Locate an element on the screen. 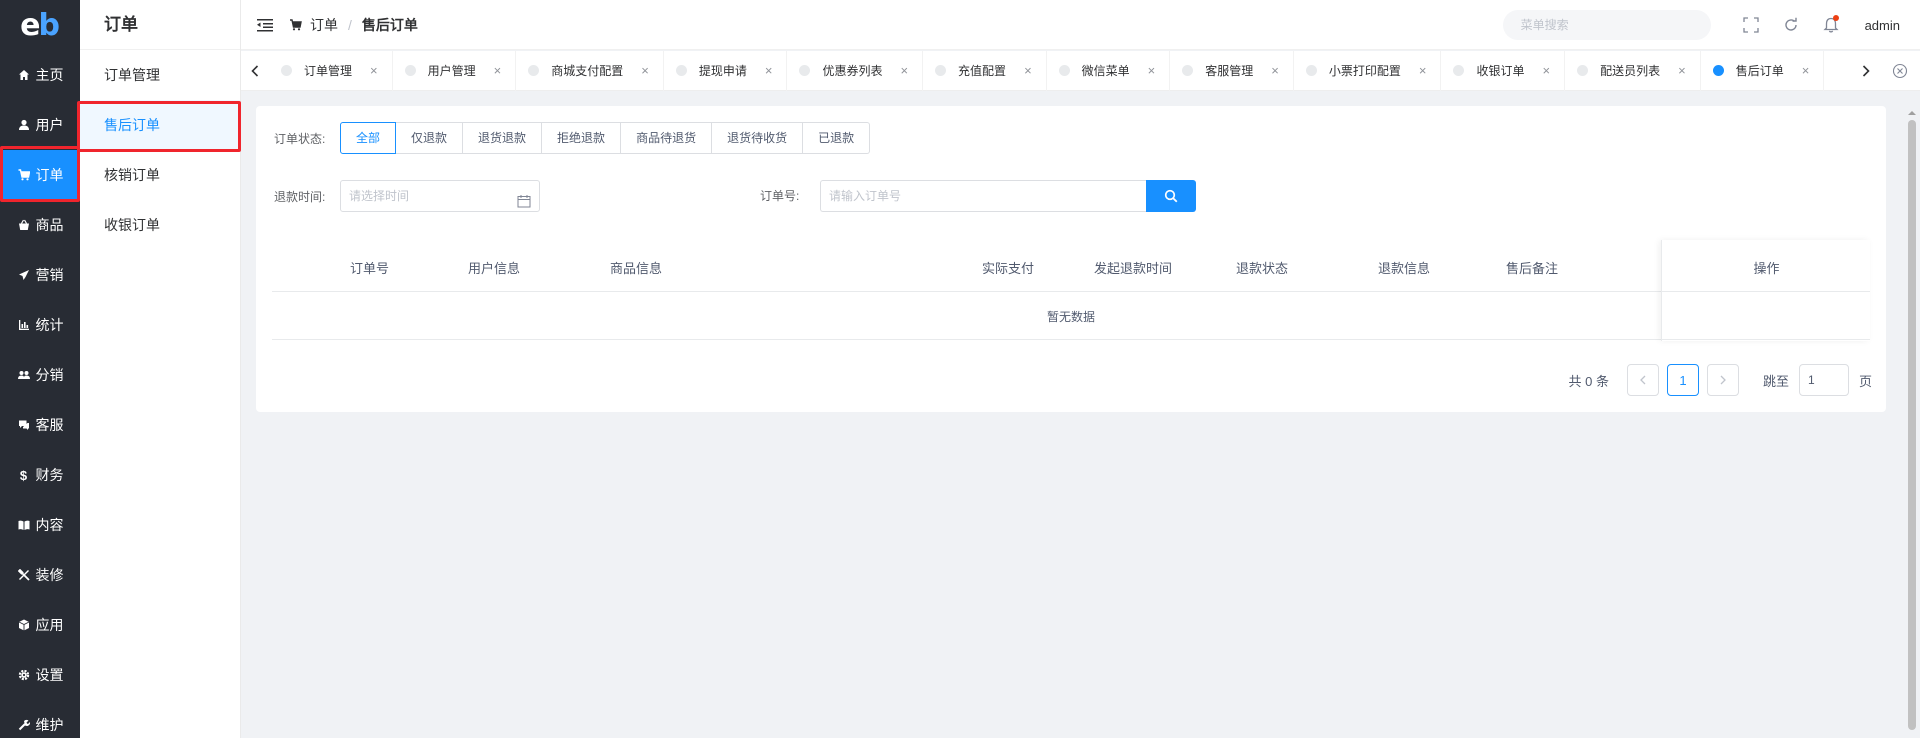 This screenshot has width=1920, height=738. logo: eb is located at coordinates (40, 25).